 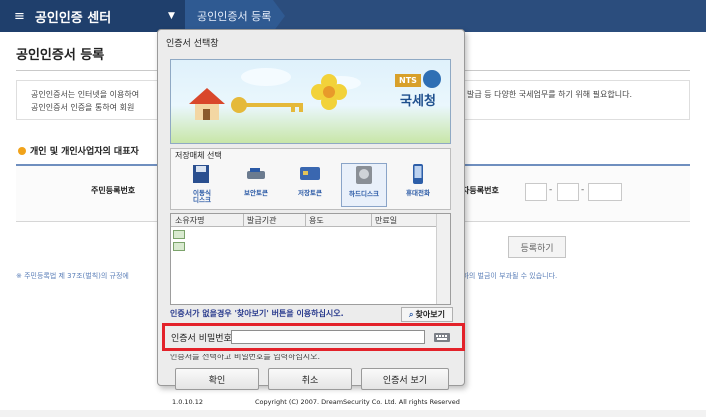 I want to click on media-label: 하드디스크, so click(x=364, y=194).